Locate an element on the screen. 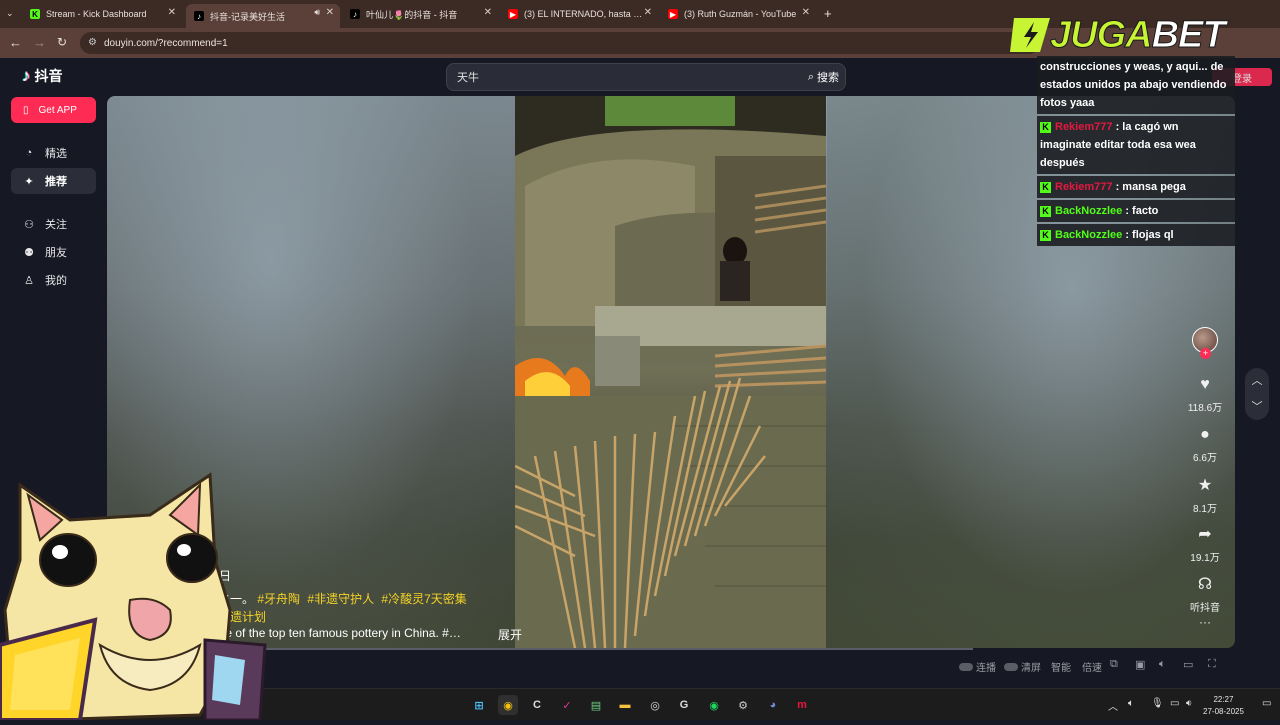  sidebar-item-follow: ⚇ 关注 is located at coordinates (53, 224).